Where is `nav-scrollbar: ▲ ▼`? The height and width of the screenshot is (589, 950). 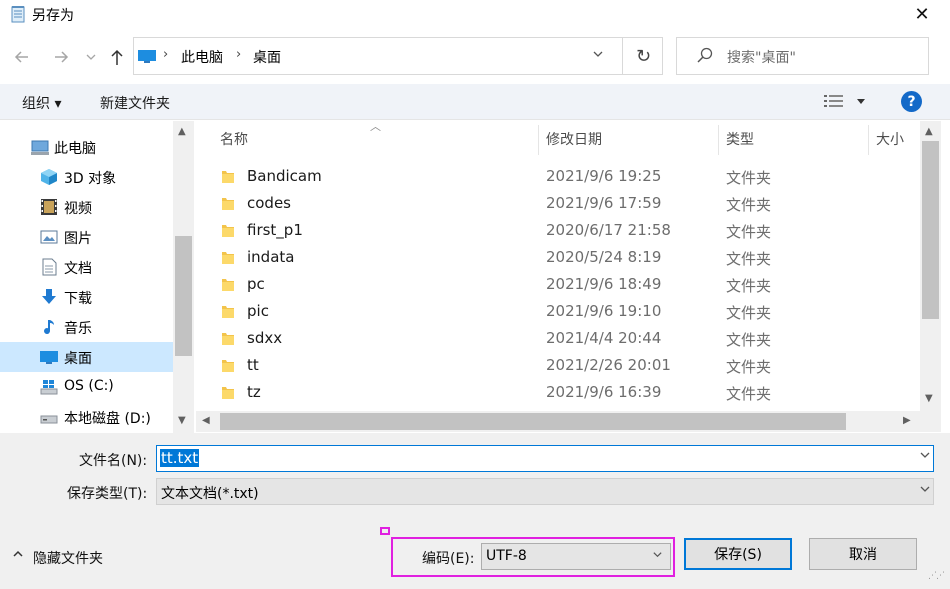
nav-scrollbar: ▲ ▼ is located at coordinates (183, 277).